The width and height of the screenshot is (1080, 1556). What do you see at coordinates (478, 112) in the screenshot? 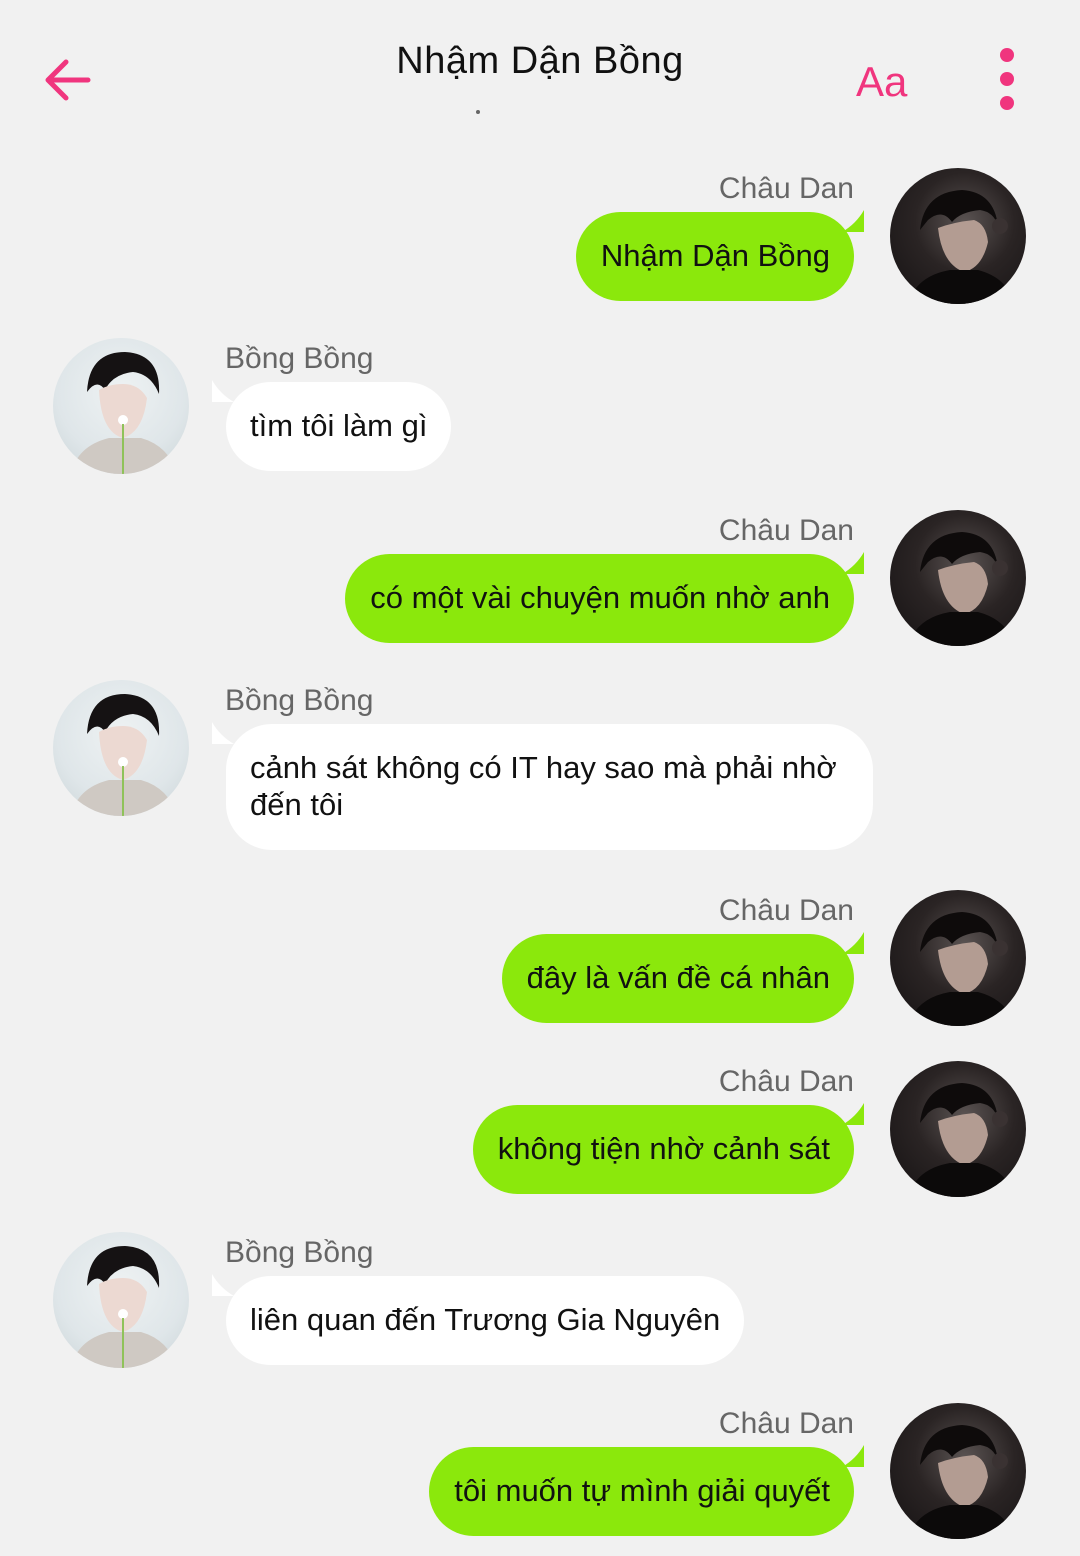
I see `status-dot` at bounding box center [478, 112].